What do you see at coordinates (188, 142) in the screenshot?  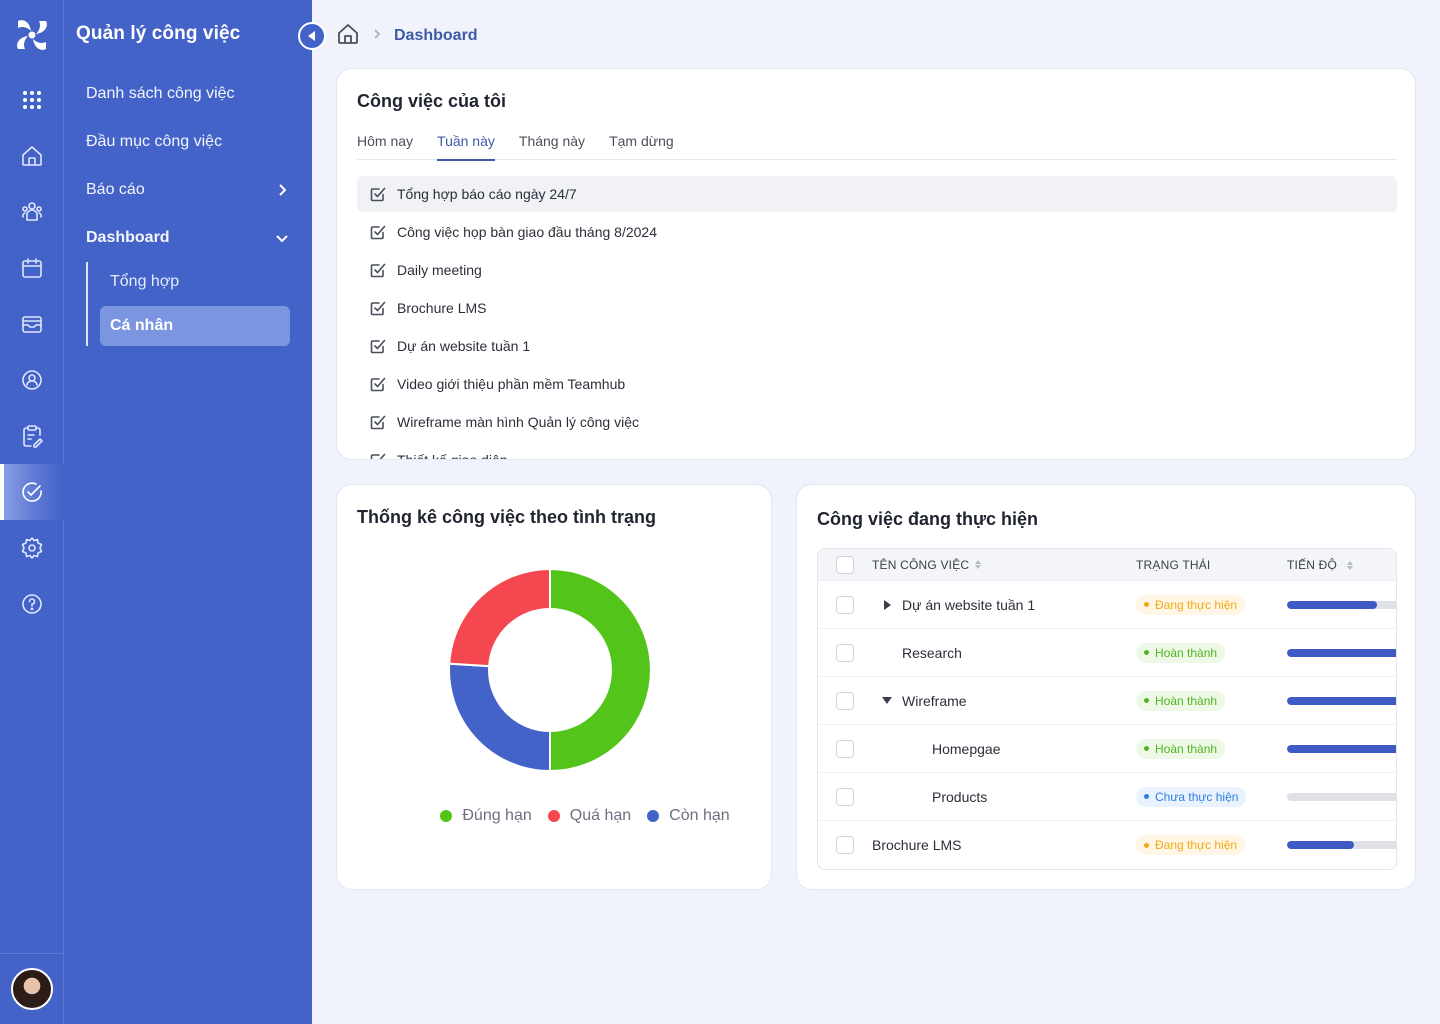 I see `nav-item-task-categories: Đầu mục công việc` at bounding box center [188, 142].